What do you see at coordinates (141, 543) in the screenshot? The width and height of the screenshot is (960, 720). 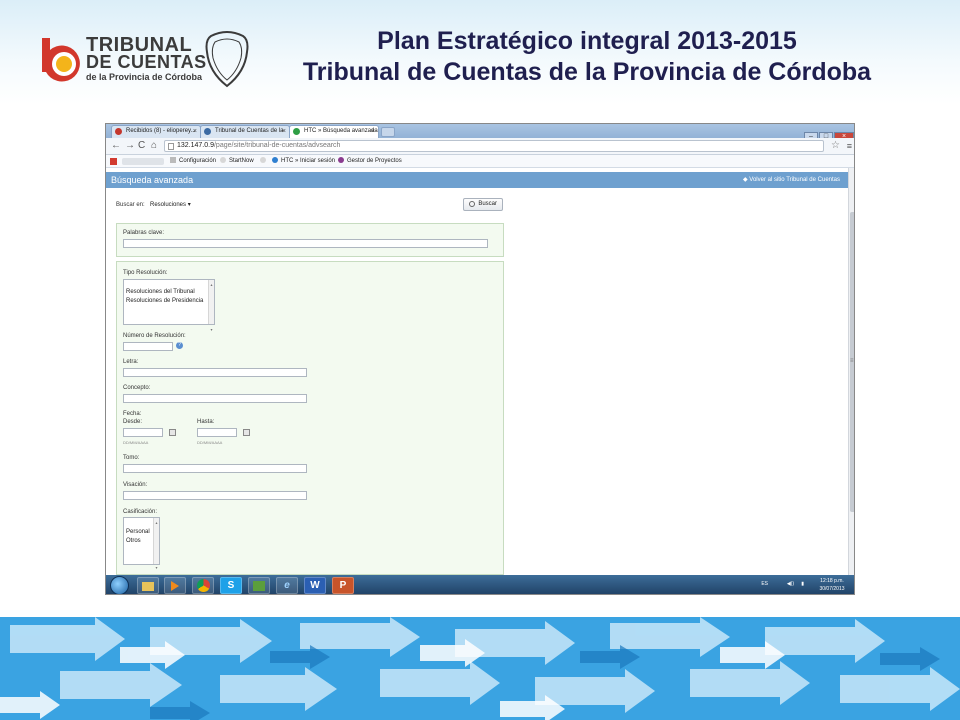 I see `casificacion-list: Personal Otros ▴ ▾` at bounding box center [141, 543].